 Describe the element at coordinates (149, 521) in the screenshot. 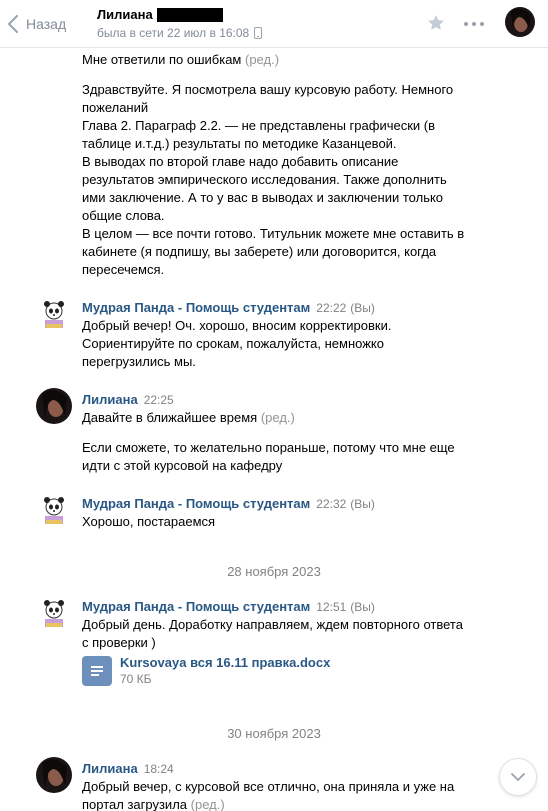

I see `message-text: Хорошо, постараемся` at that location.